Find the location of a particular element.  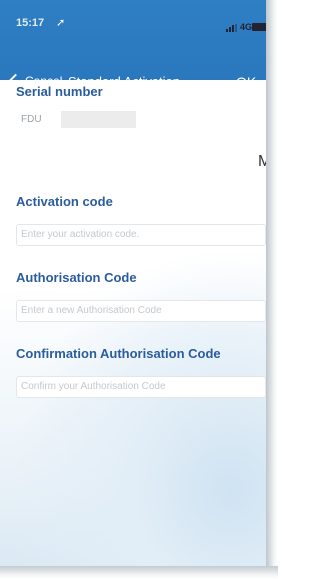

confirmation-code-input: Confirm your Authorisation Code is located at coordinates (141, 387).